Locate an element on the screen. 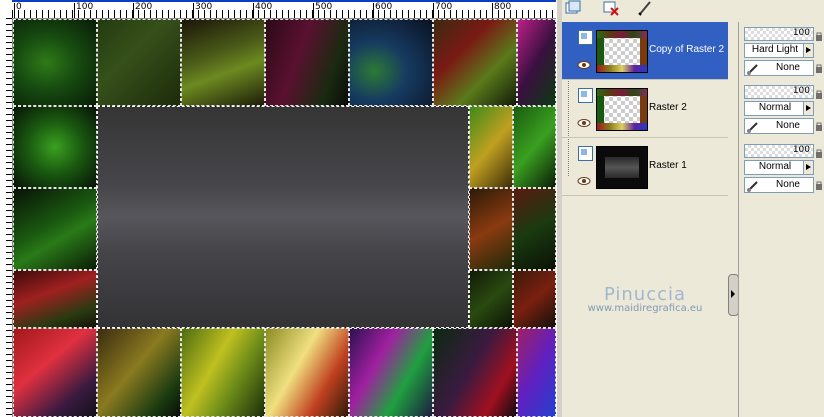  ruler-label: 800 is located at coordinates (503, 7).